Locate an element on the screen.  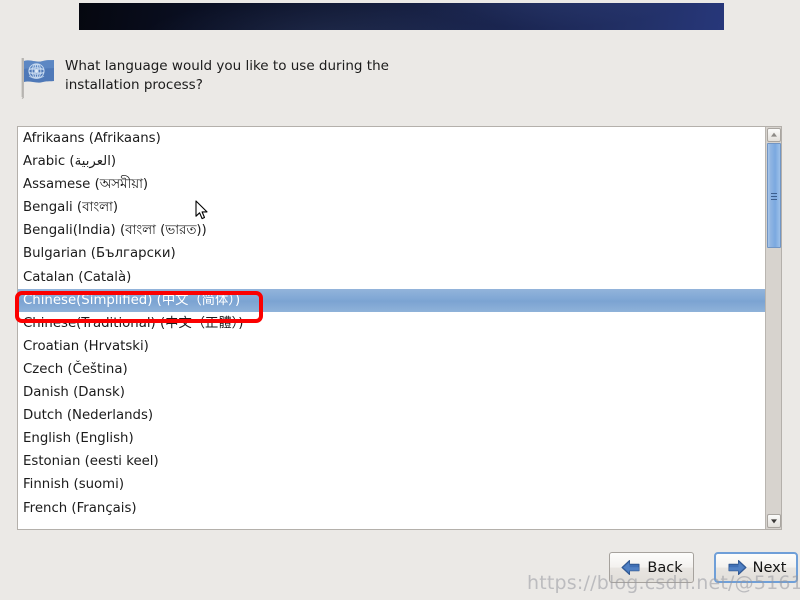
list-scrollbar is located at coordinates (773, 328).